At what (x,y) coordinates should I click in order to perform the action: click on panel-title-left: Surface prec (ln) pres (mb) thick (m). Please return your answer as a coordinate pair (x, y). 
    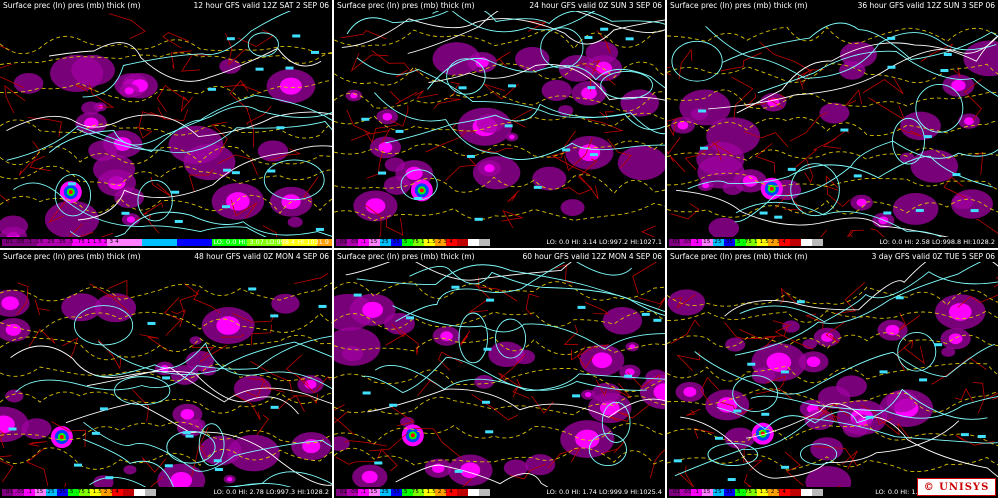
    Looking at the image, I should click on (406, 256).